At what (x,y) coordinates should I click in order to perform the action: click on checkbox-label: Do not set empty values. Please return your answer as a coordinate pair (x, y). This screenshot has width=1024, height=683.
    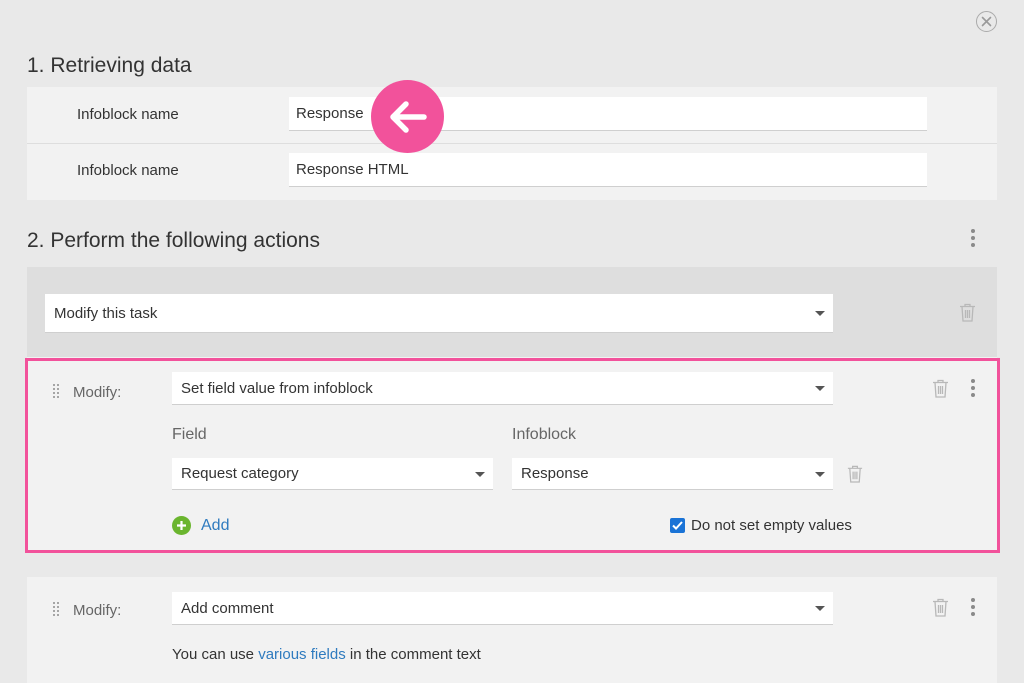
    Looking at the image, I should click on (771, 525).